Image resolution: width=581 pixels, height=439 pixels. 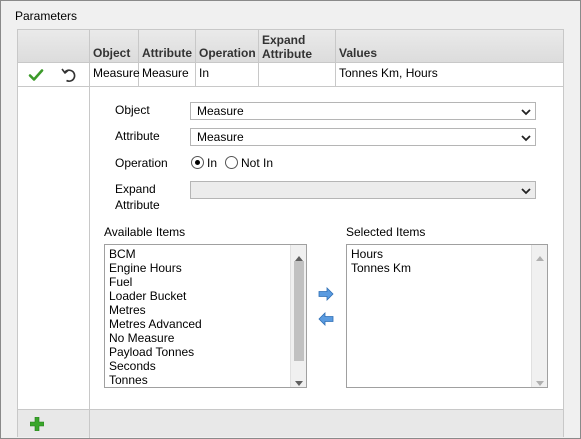 I want to click on attribute-select: Measure, so click(x=363, y=137).